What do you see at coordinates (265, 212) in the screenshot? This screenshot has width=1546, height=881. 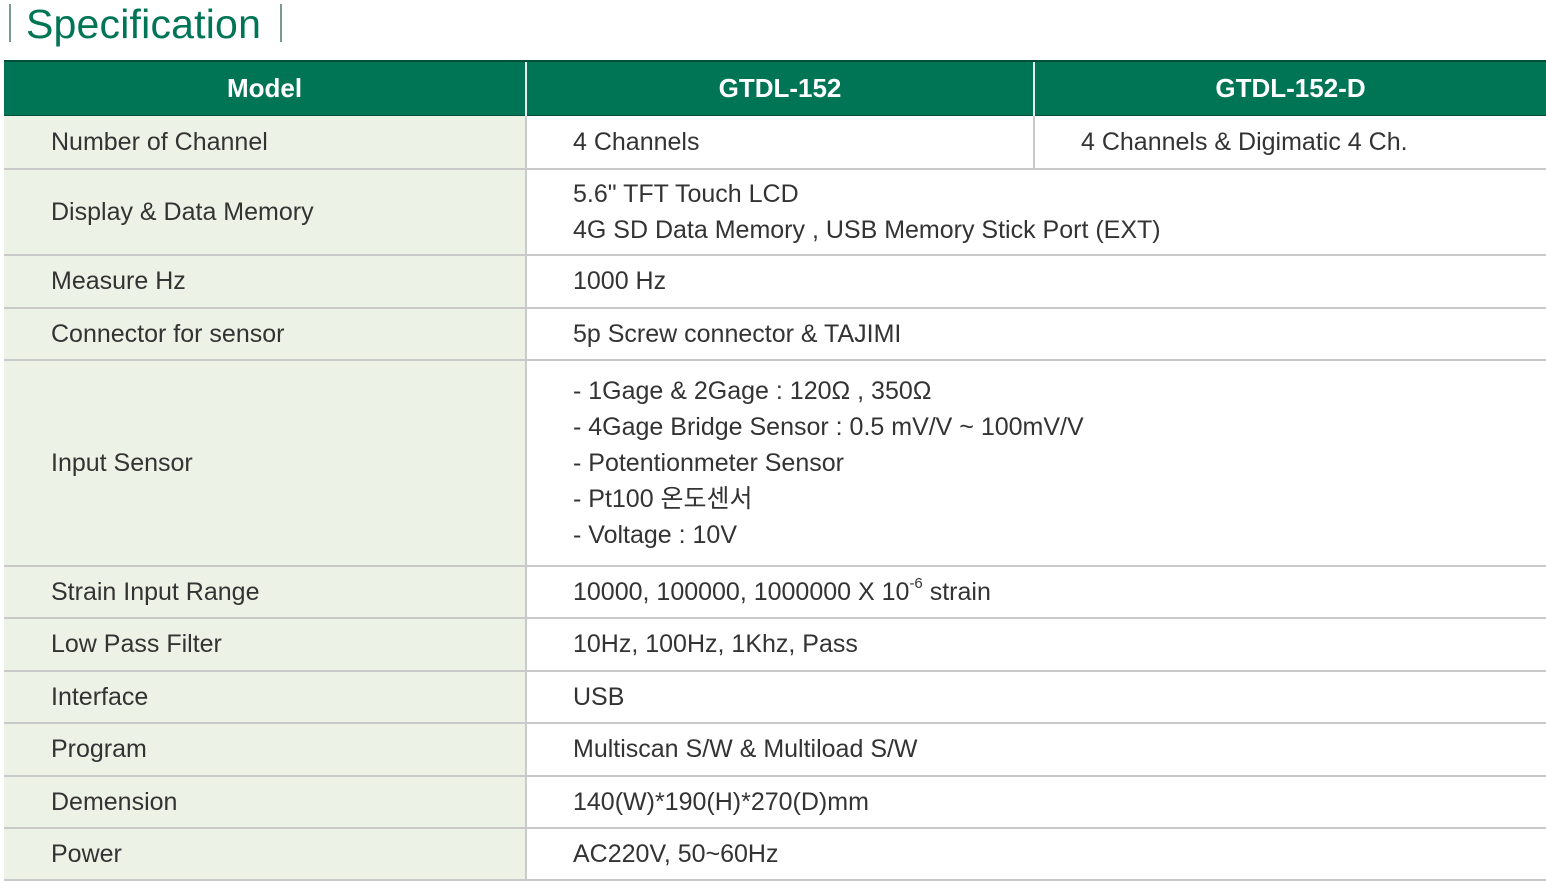 I see `row-label: Display & Data Memory` at bounding box center [265, 212].